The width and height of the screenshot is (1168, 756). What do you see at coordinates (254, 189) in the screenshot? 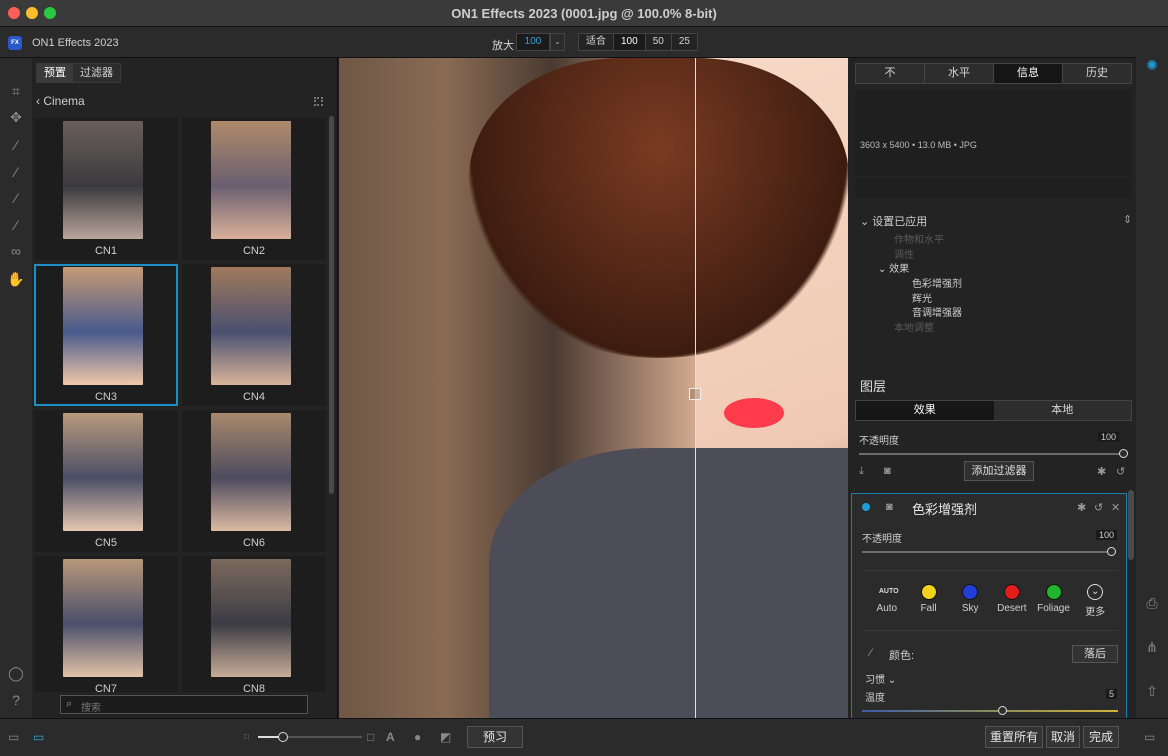
I see `preset-thumbnail: CN2` at bounding box center [254, 189].